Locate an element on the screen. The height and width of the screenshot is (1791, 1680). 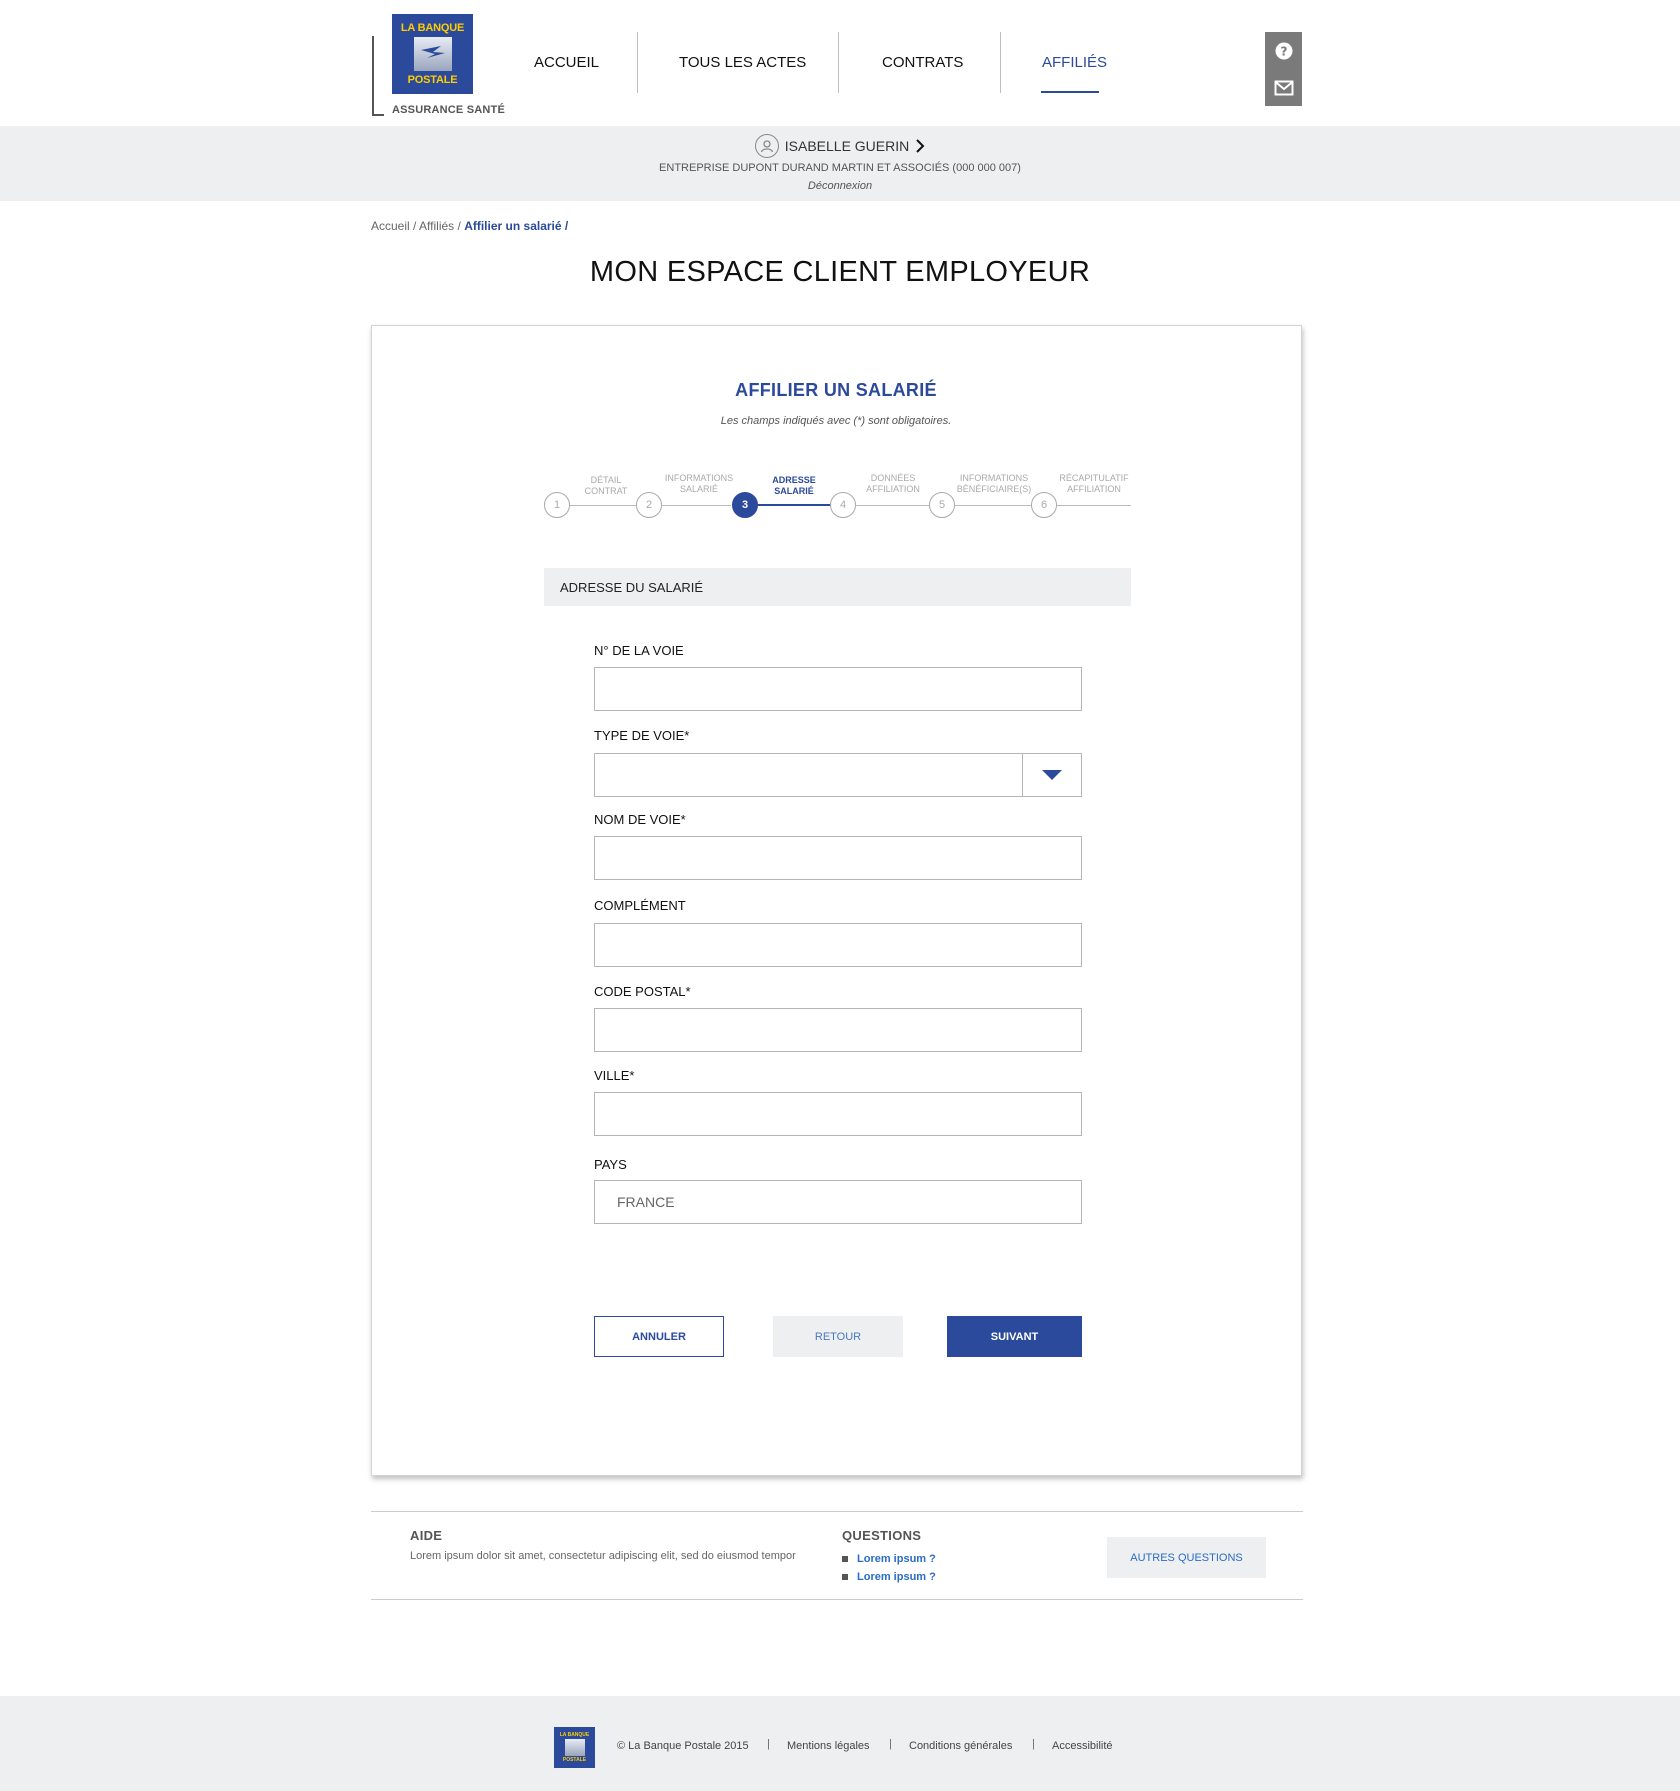
complement-input is located at coordinates (838, 945).